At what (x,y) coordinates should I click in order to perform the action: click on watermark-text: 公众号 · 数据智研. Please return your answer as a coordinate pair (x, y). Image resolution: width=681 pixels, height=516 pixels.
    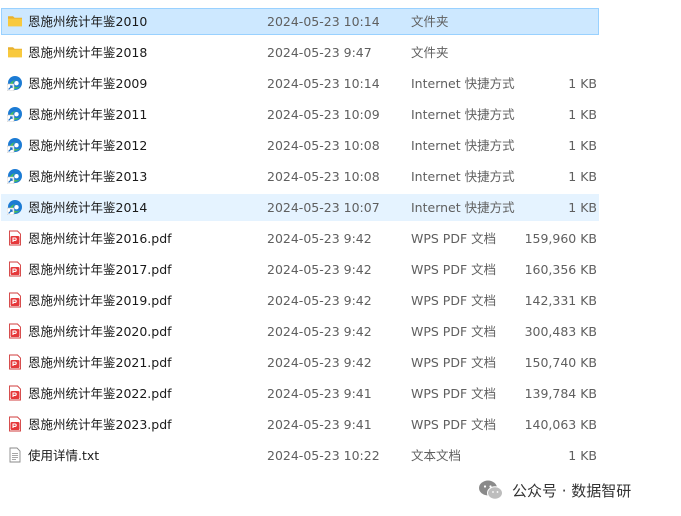
    Looking at the image, I should click on (572, 490).